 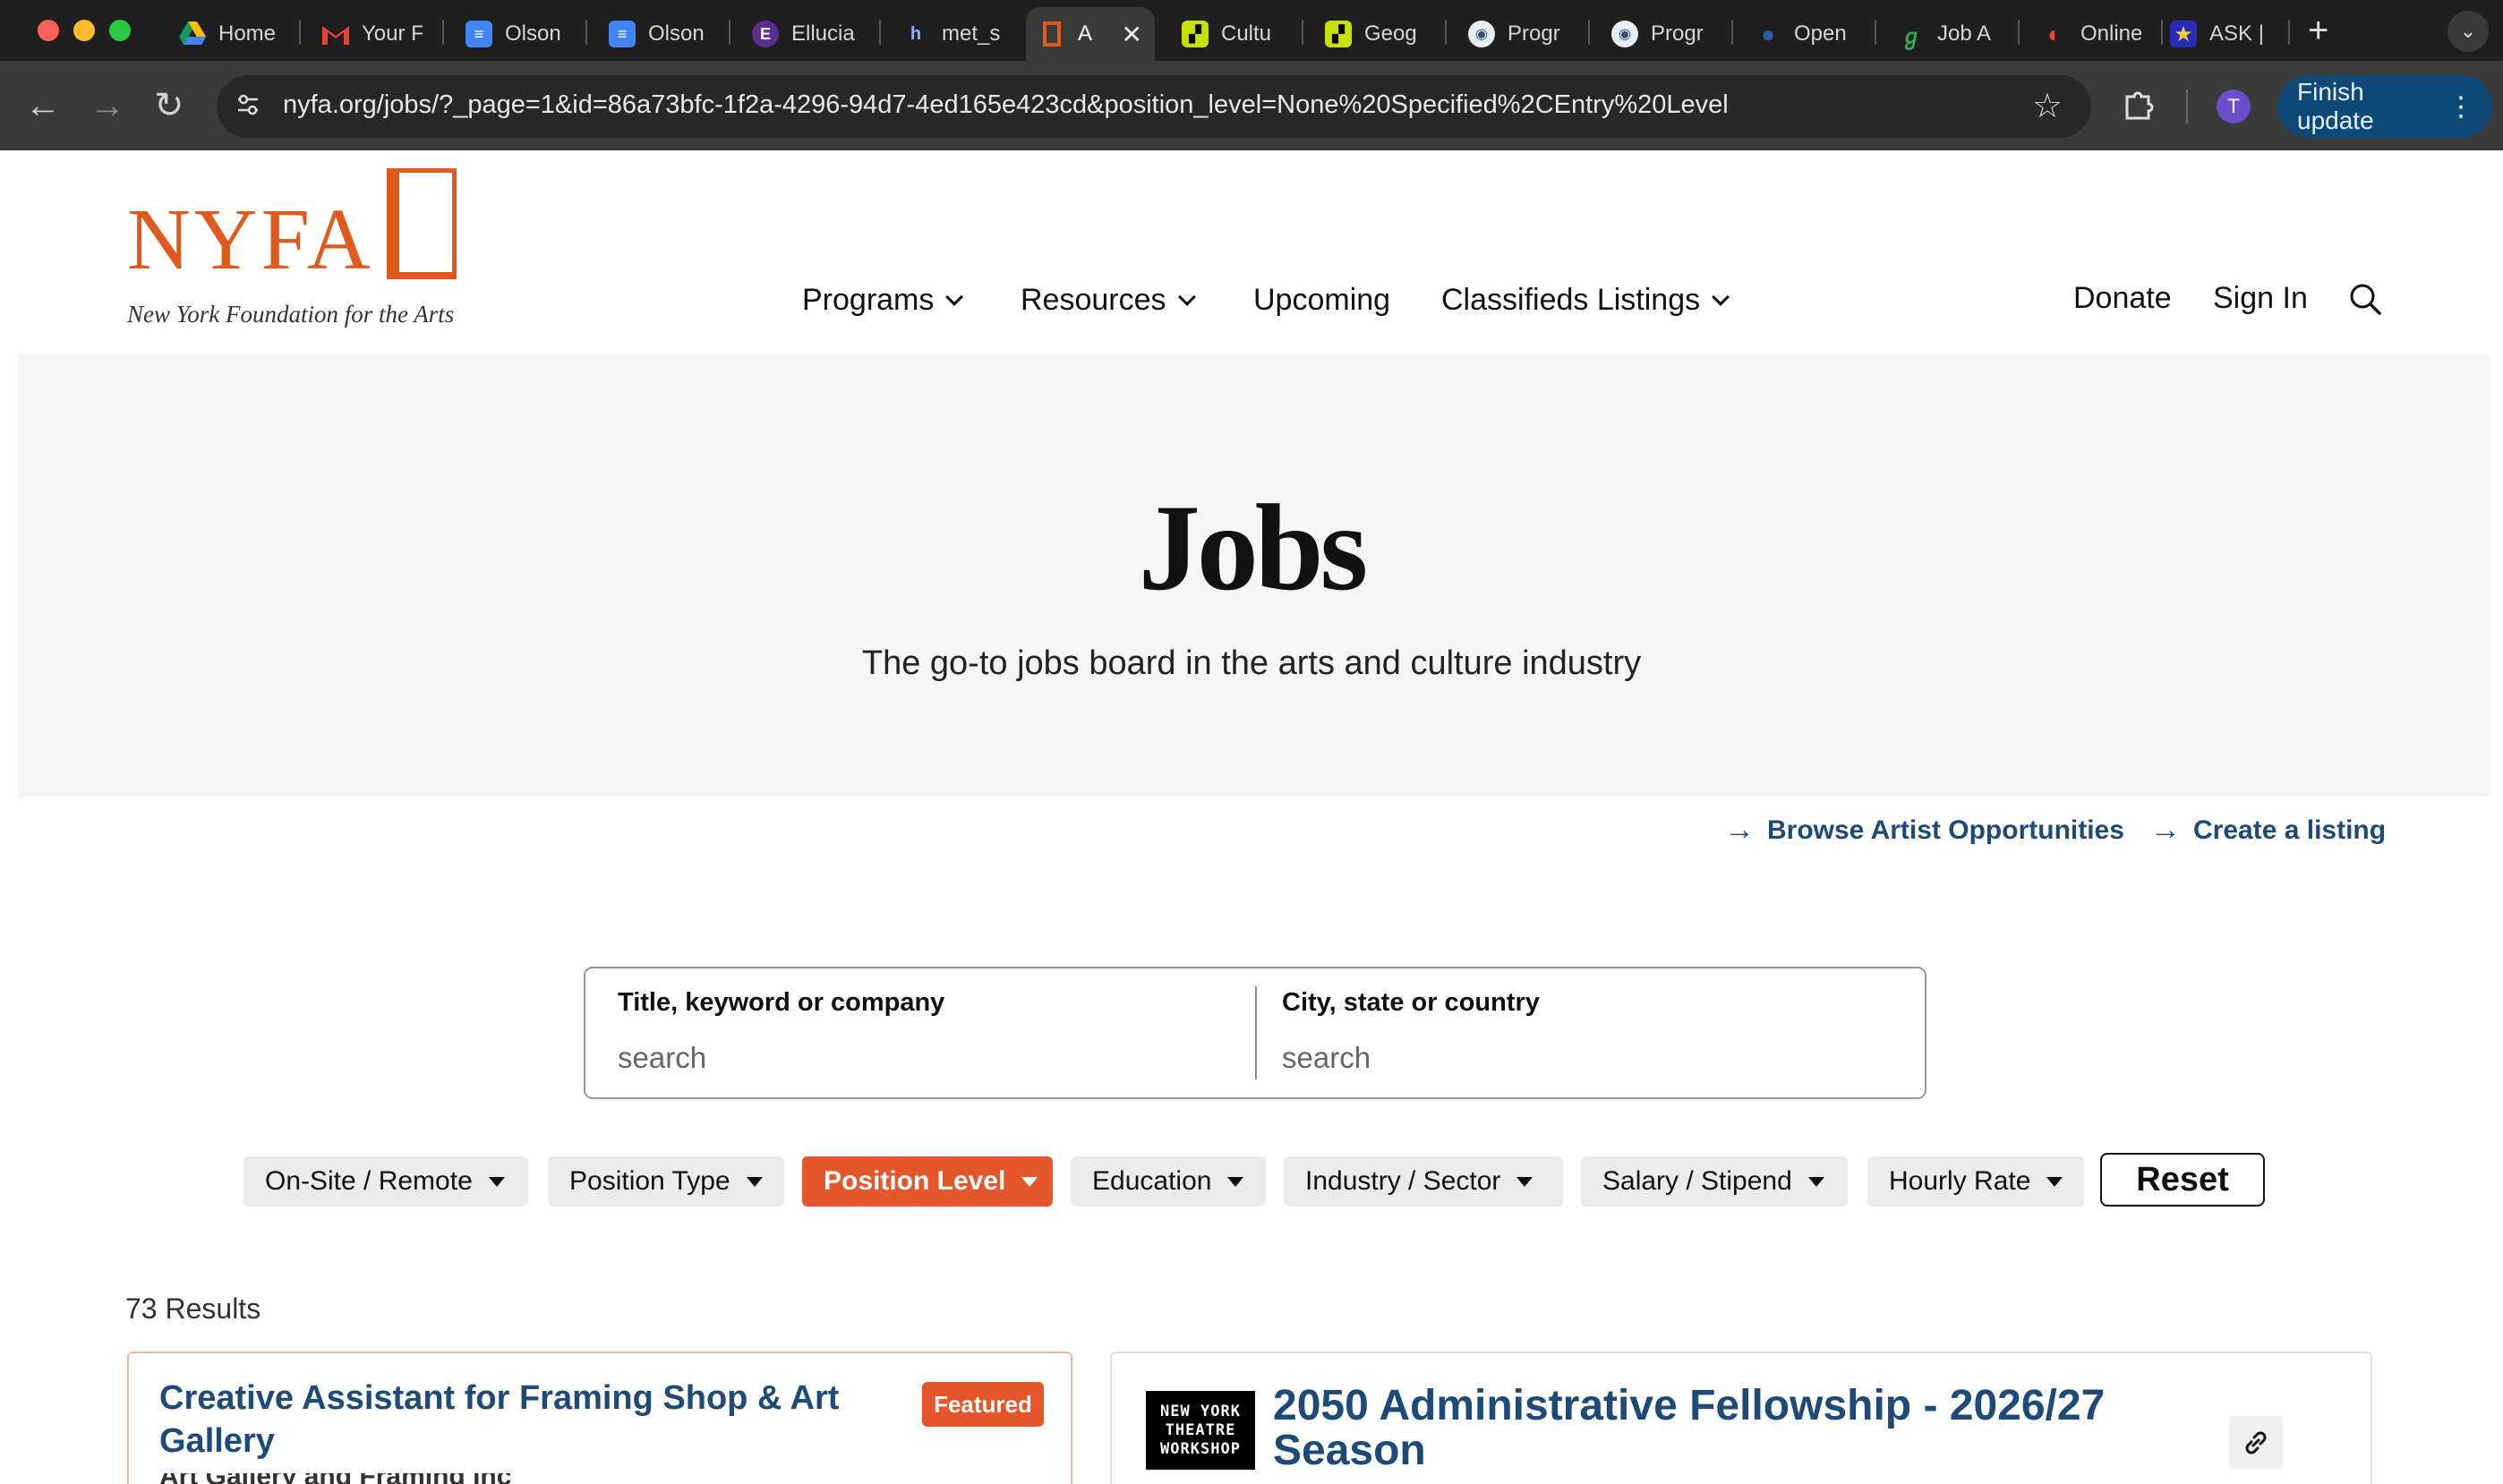 What do you see at coordinates (1804, 34) in the screenshot?
I see `browser-tab: ● Open` at bounding box center [1804, 34].